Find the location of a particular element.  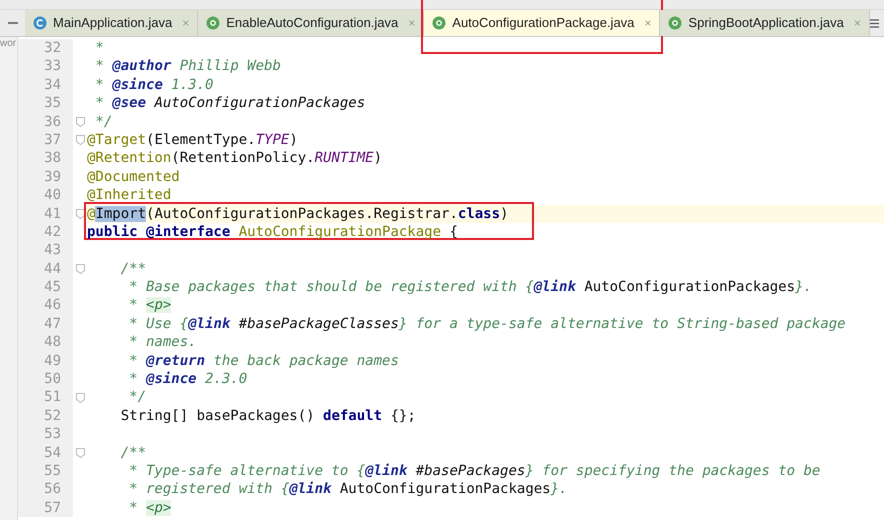

code-line: * @author Phillip Webb is located at coordinates (187, 66).